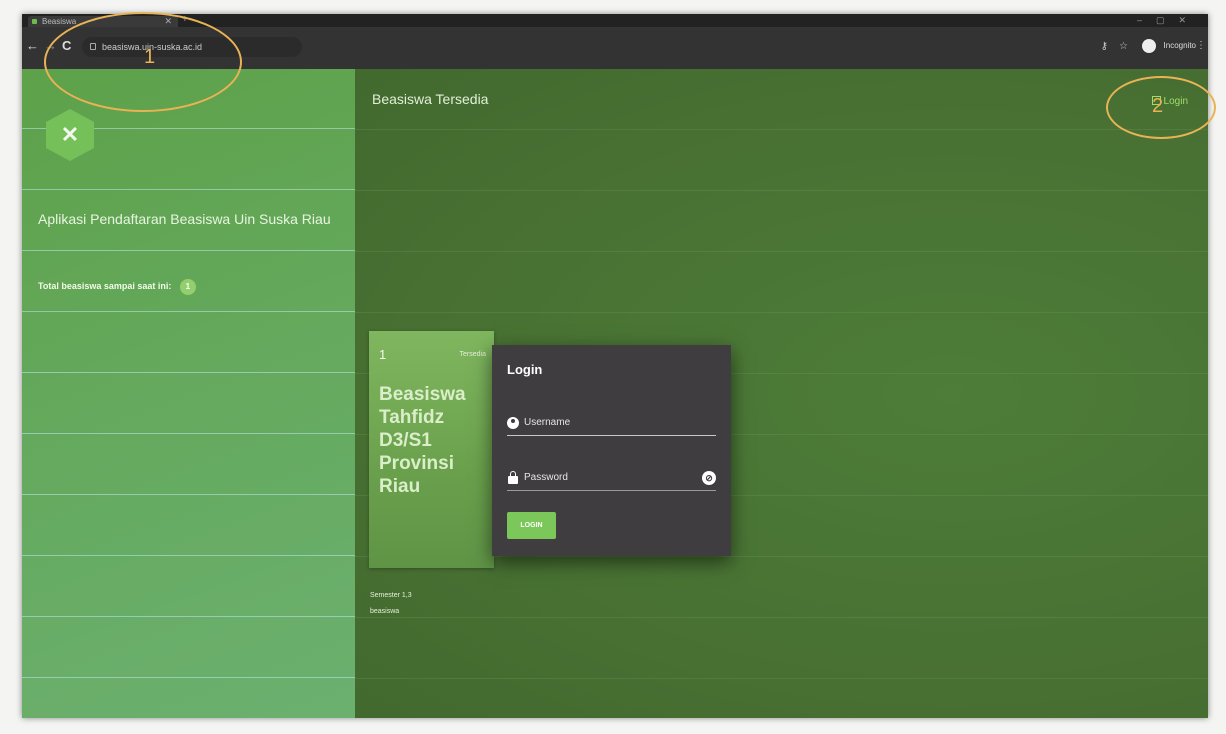 The image size is (1226, 734). Describe the element at coordinates (70, 134) in the screenshot. I see `logo-mark-icon: ✕` at that location.